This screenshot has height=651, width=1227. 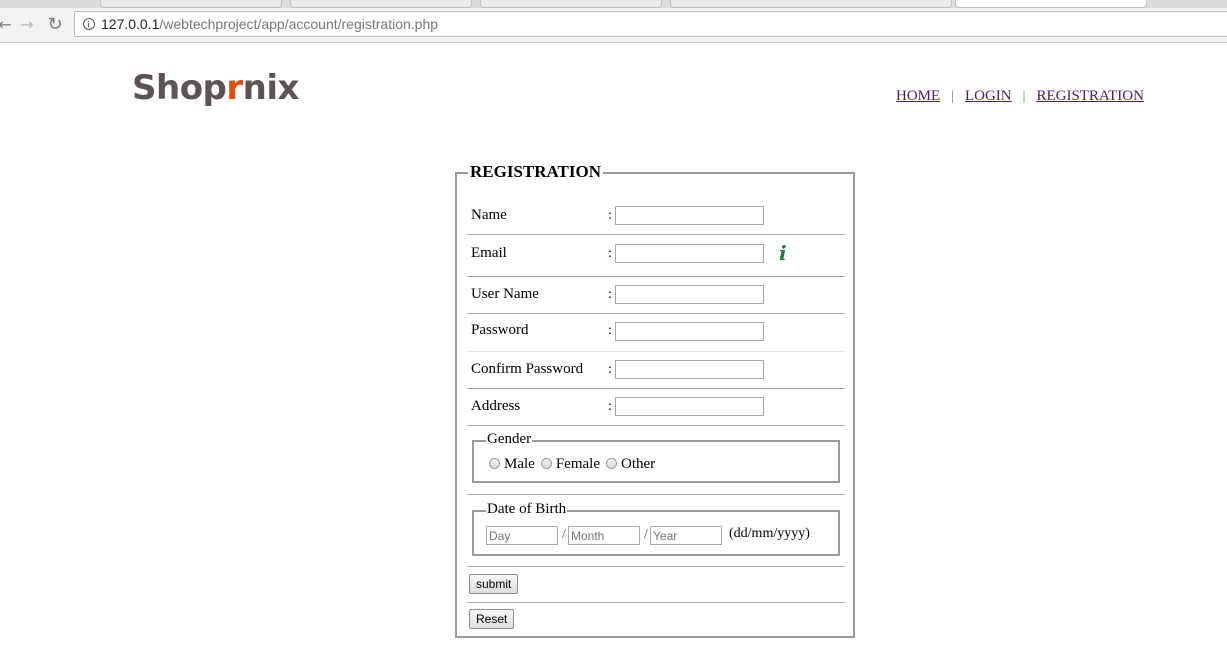 I want to click on gender-legend: Gender, so click(x=509, y=439).